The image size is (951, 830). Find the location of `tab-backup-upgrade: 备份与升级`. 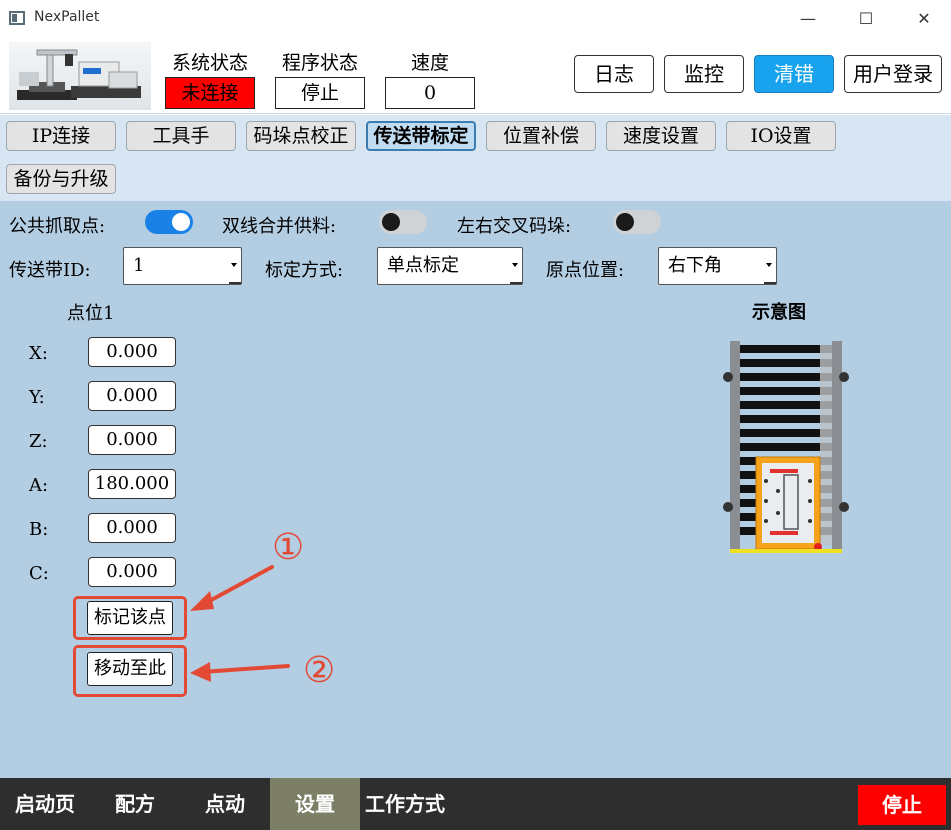

tab-backup-upgrade: 备份与升级 is located at coordinates (61, 179).